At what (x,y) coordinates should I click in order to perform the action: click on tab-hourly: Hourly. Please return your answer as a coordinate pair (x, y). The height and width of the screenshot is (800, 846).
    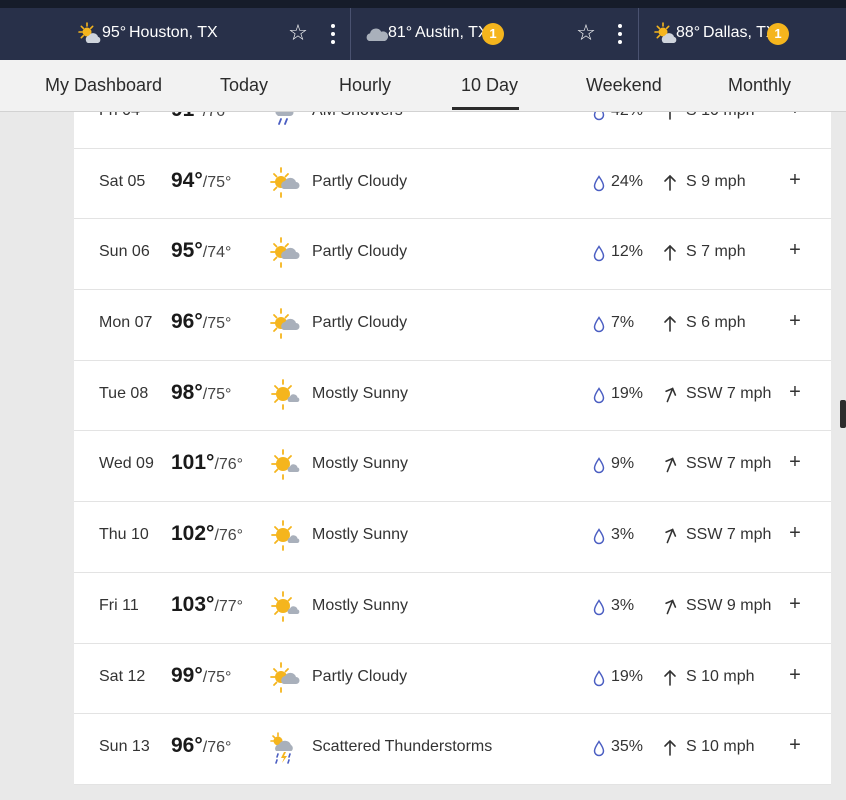
    Looking at the image, I should click on (365, 85).